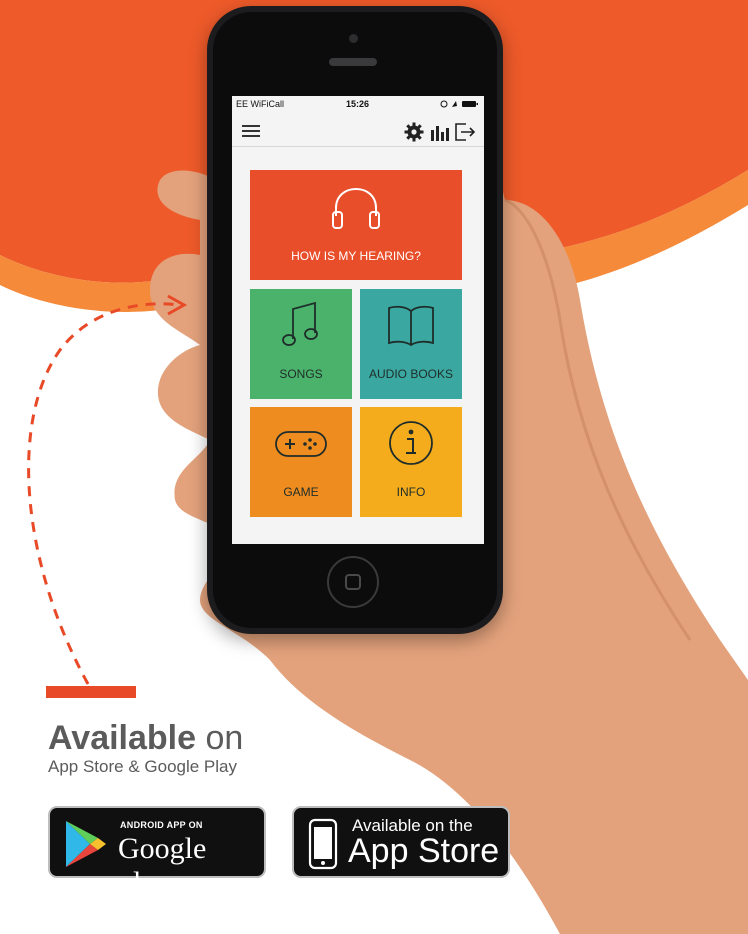 The height and width of the screenshot is (934, 748). I want to click on camera-icon, so click(353, 38).